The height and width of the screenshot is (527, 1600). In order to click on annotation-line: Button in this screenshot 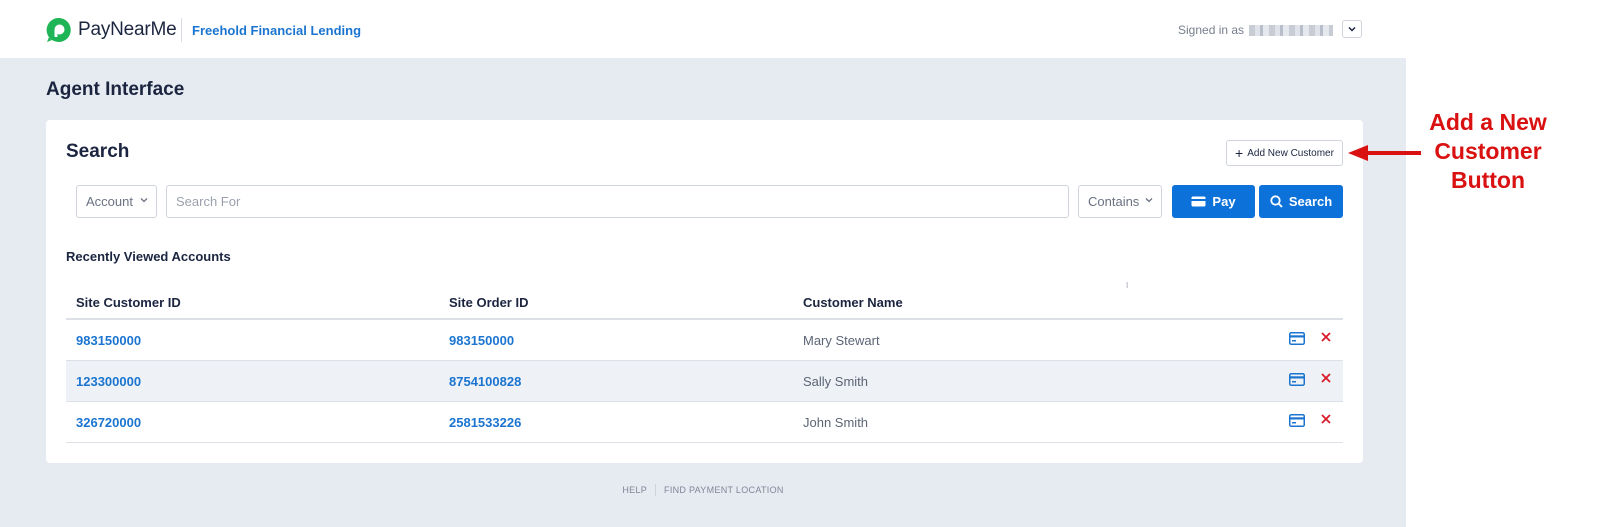, I will do `click(1488, 180)`.